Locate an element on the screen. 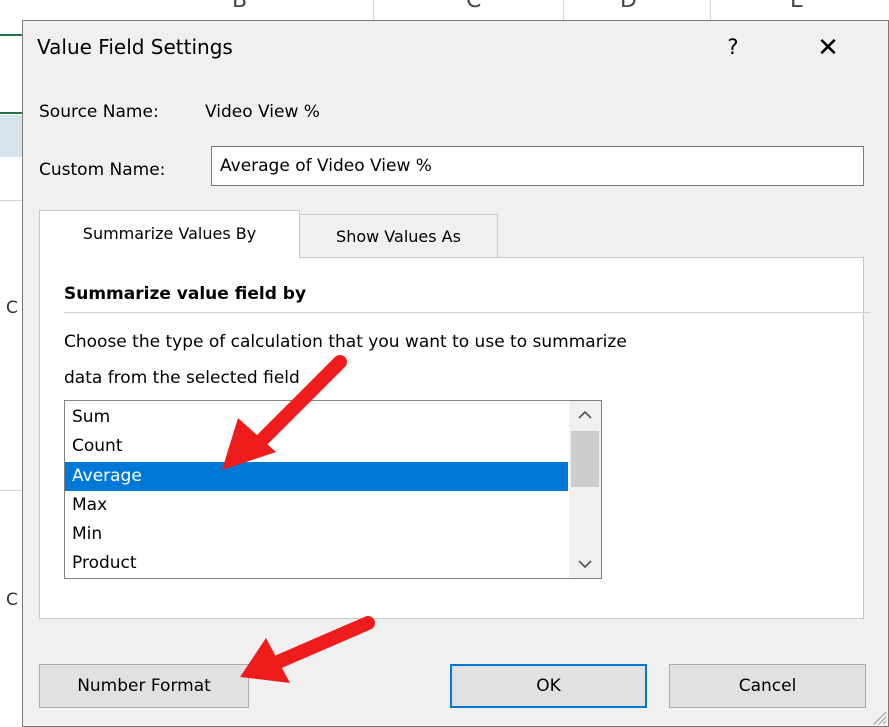  ok-button: OK is located at coordinates (548, 686).